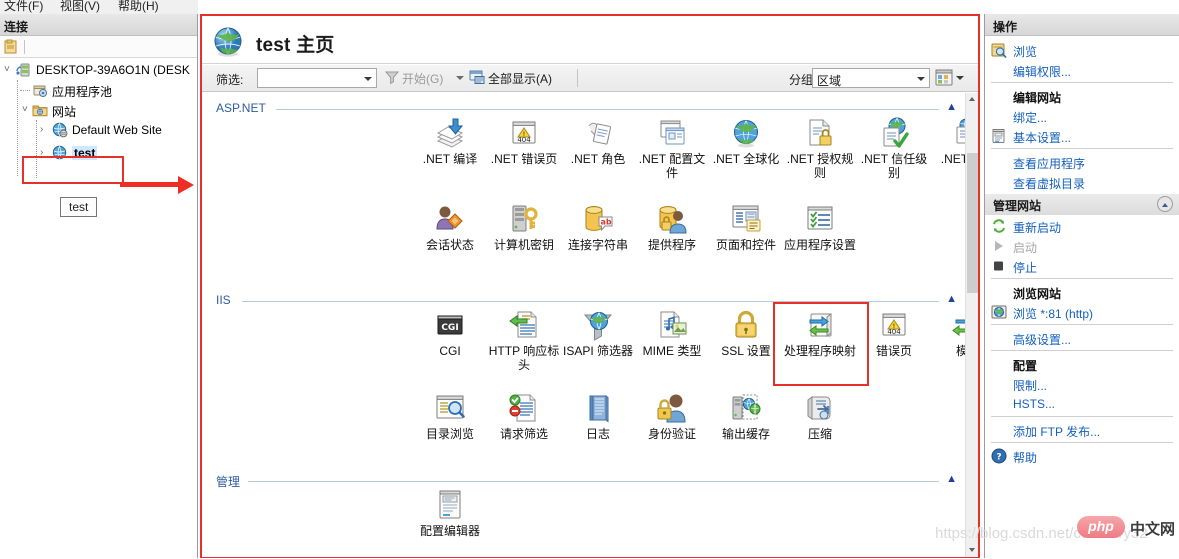 This screenshot has height=559, width=1179. Describe the element at coordinates (422, 79) in the screenshot. I see `filter-start-button: 开始(G)` at that location.